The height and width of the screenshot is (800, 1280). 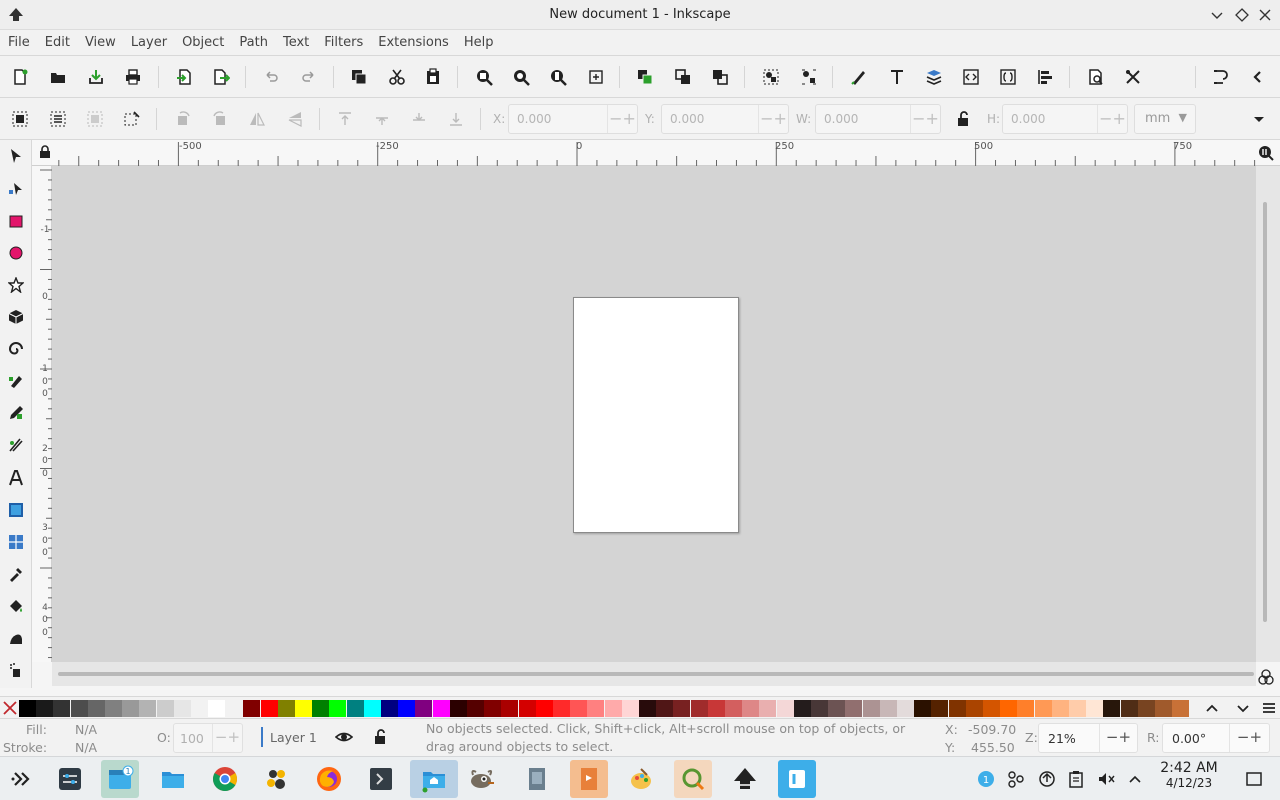 What do you see at coordinates (1088, 738) in the screenshot?
I see `zoom-spinbox: 21% −+` at bounding box center [1088, 738].